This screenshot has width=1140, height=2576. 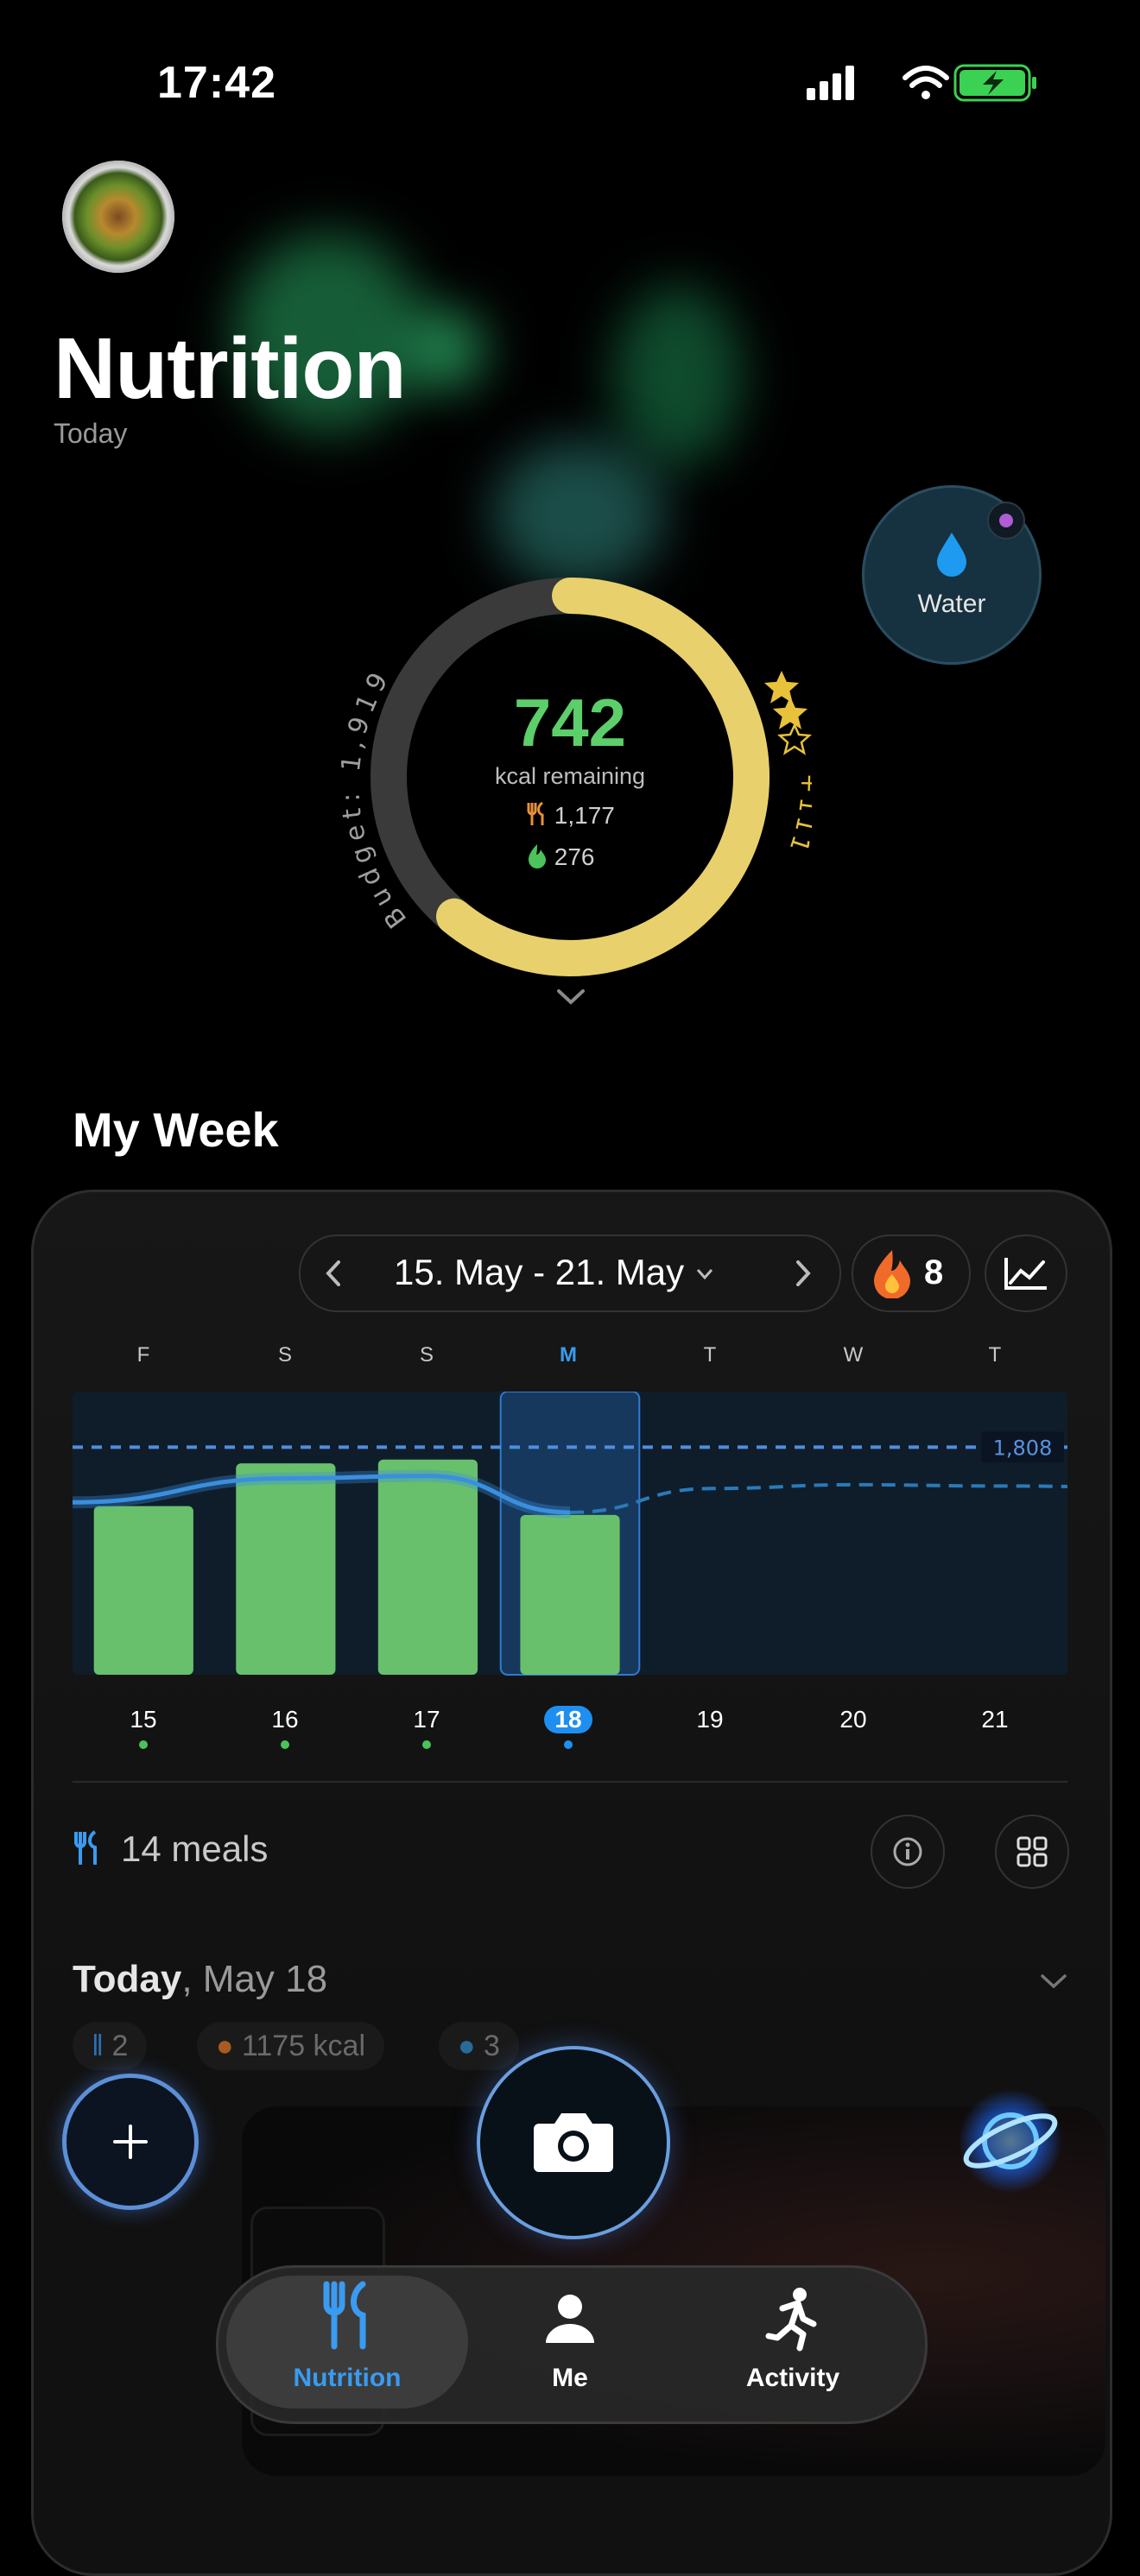 What do you see at coordinates (285, 1719) in the screenshot?
I see `day-number-16: 16` at bounding box center [285, 1719].